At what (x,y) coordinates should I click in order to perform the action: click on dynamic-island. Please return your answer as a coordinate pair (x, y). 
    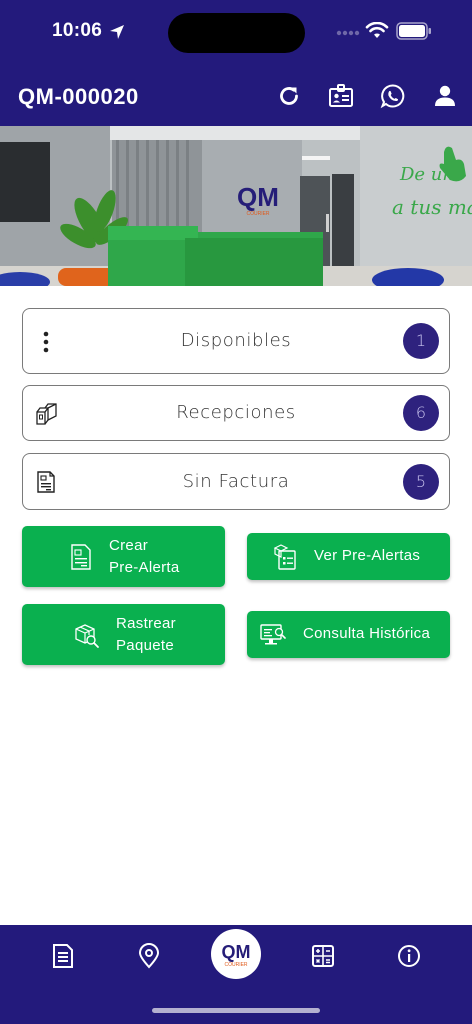
    Looking at the image, I should click on (236, 33).